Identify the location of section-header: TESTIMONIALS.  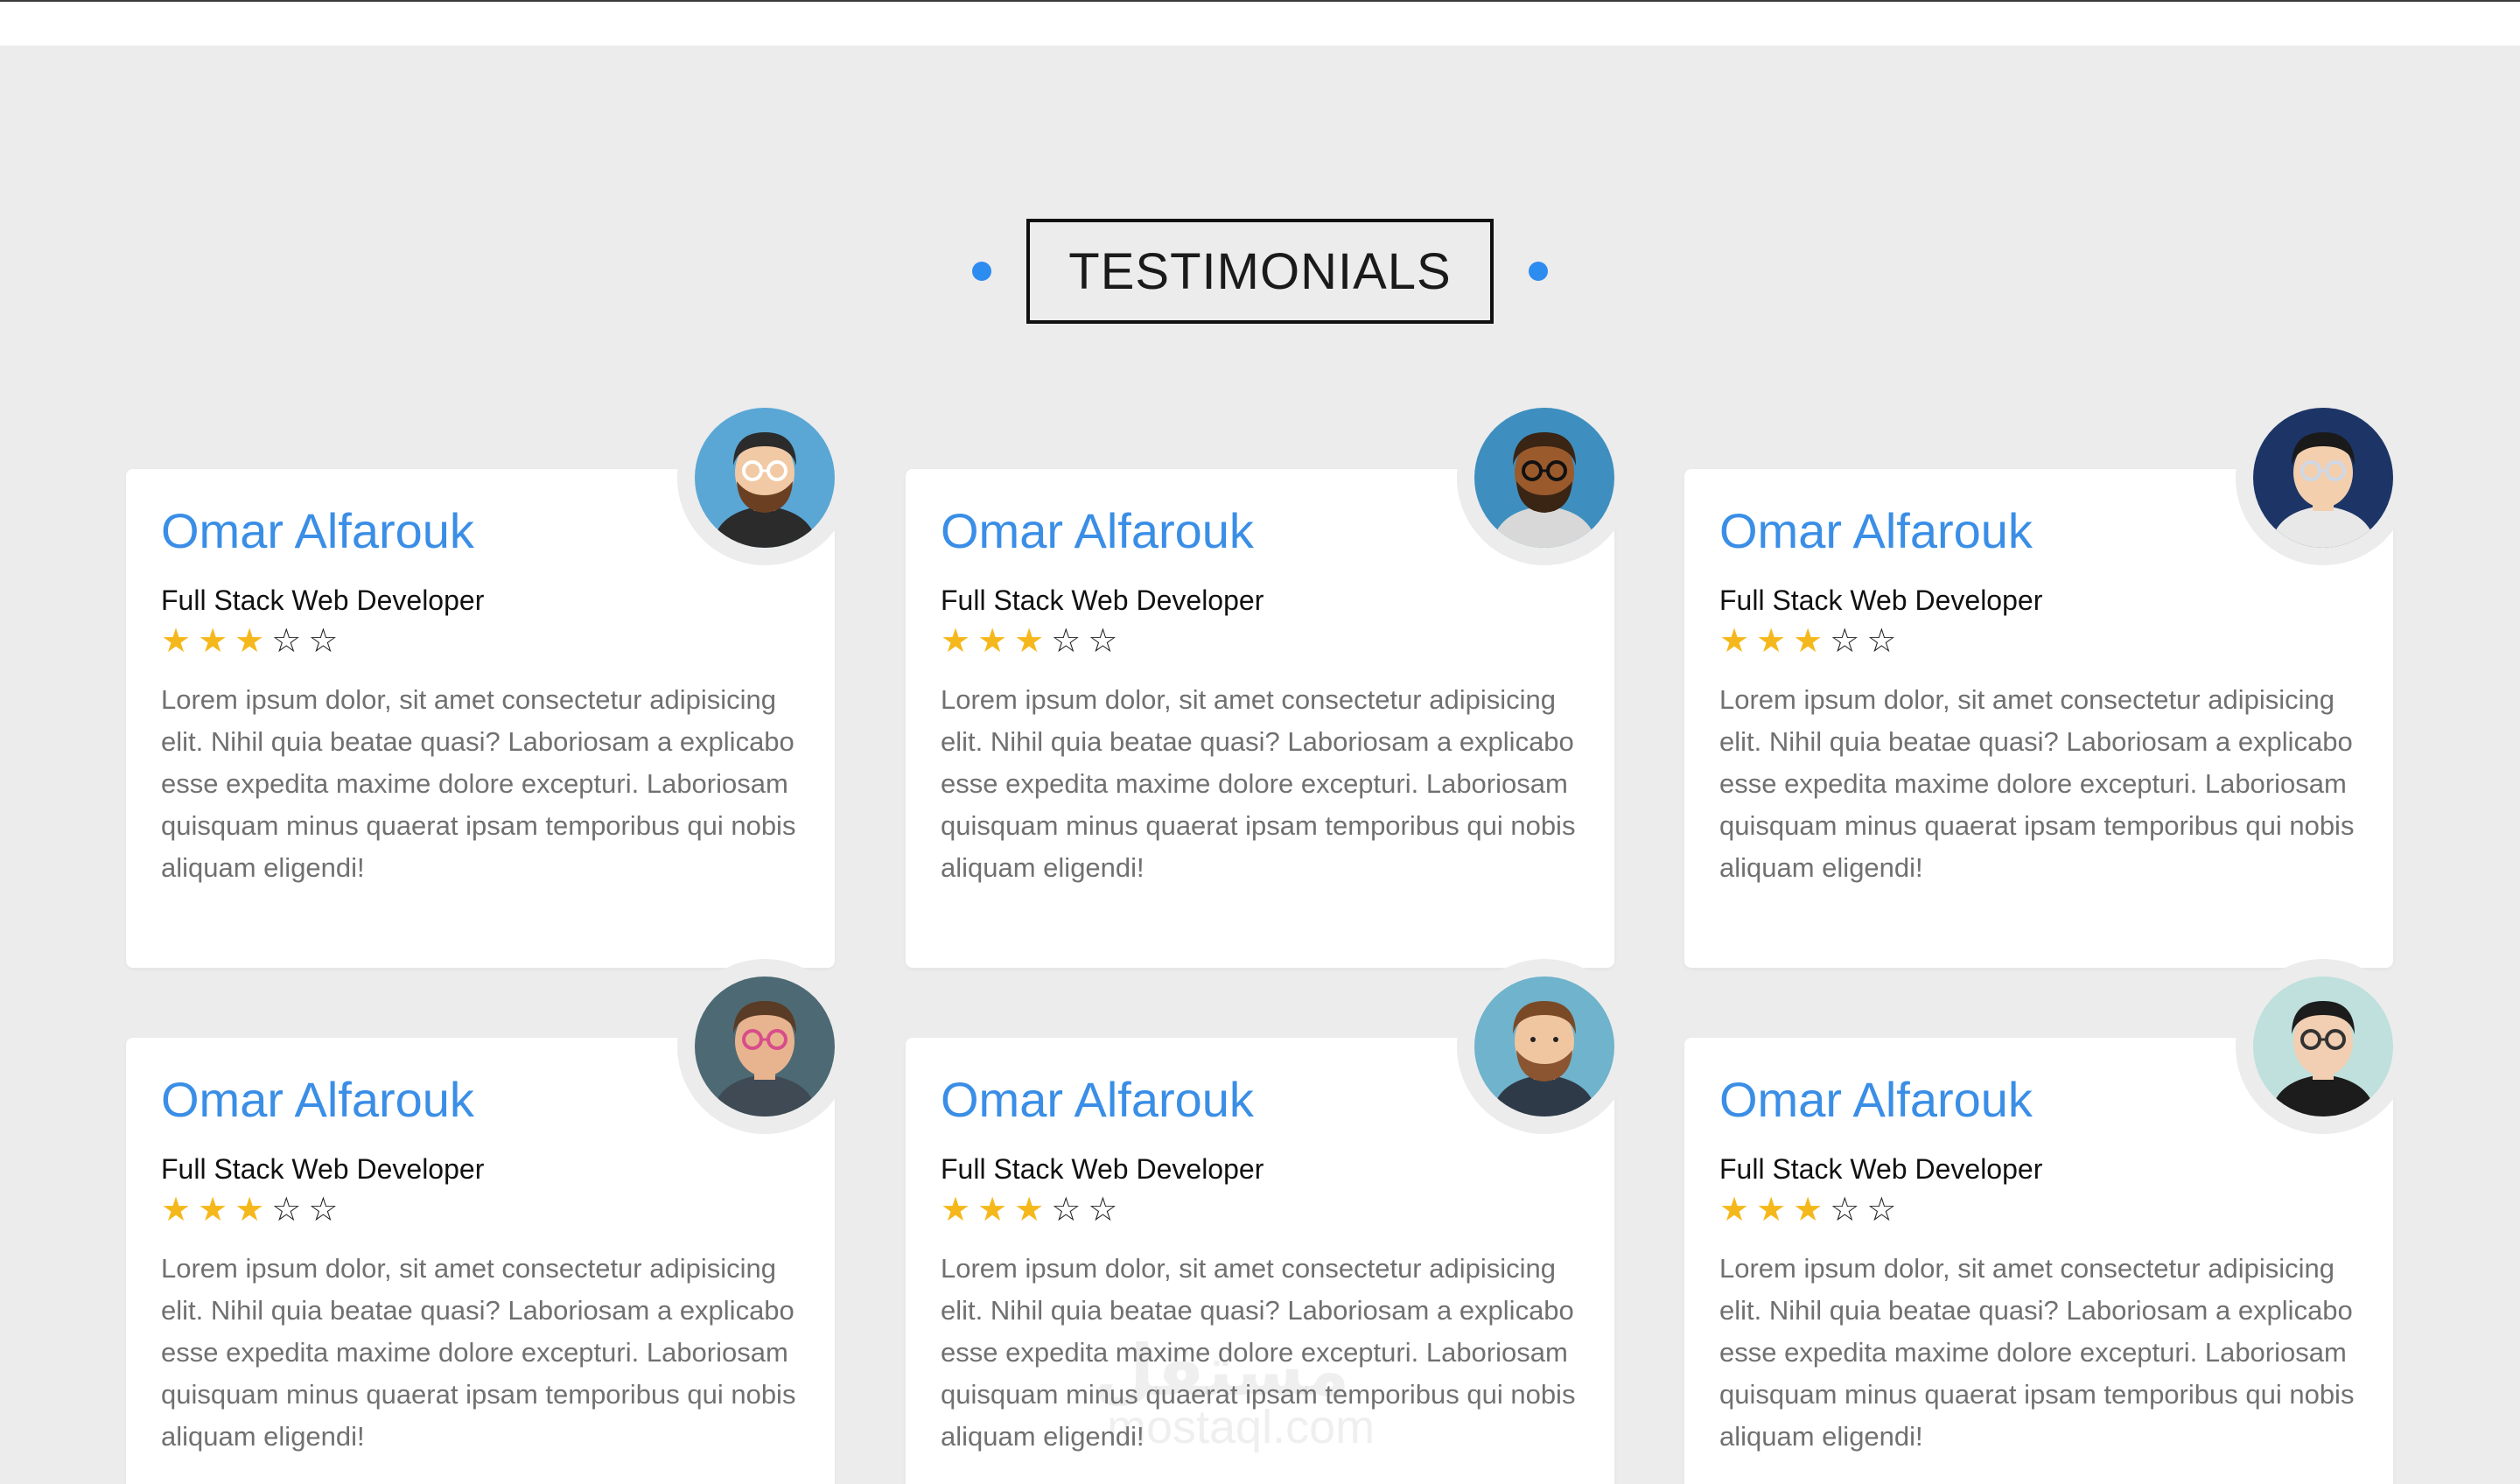
(1260, 271).